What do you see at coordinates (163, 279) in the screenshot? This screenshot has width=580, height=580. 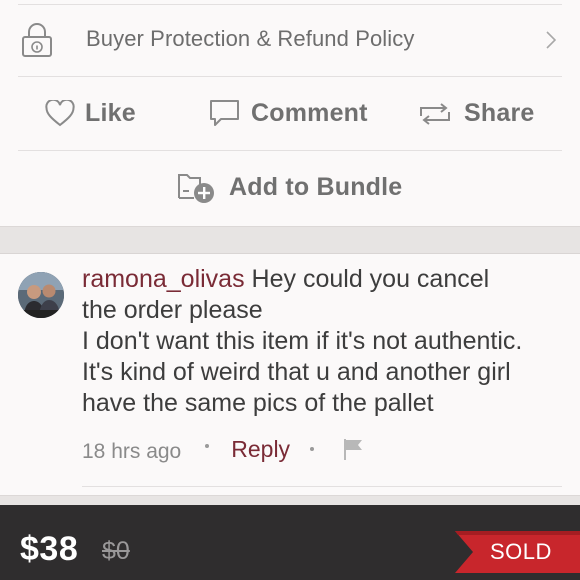 I see `comment-username: ramona_olivas` at bounding box center [163, 279].